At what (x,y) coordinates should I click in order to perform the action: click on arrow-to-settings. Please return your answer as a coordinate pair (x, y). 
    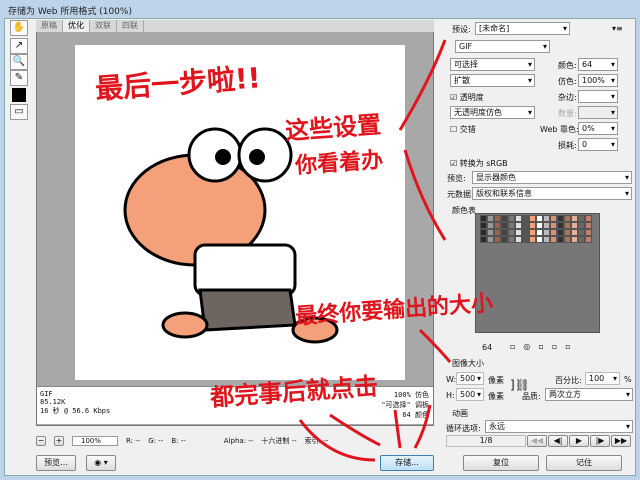
    Looking at the image, I should click on (422, 85).